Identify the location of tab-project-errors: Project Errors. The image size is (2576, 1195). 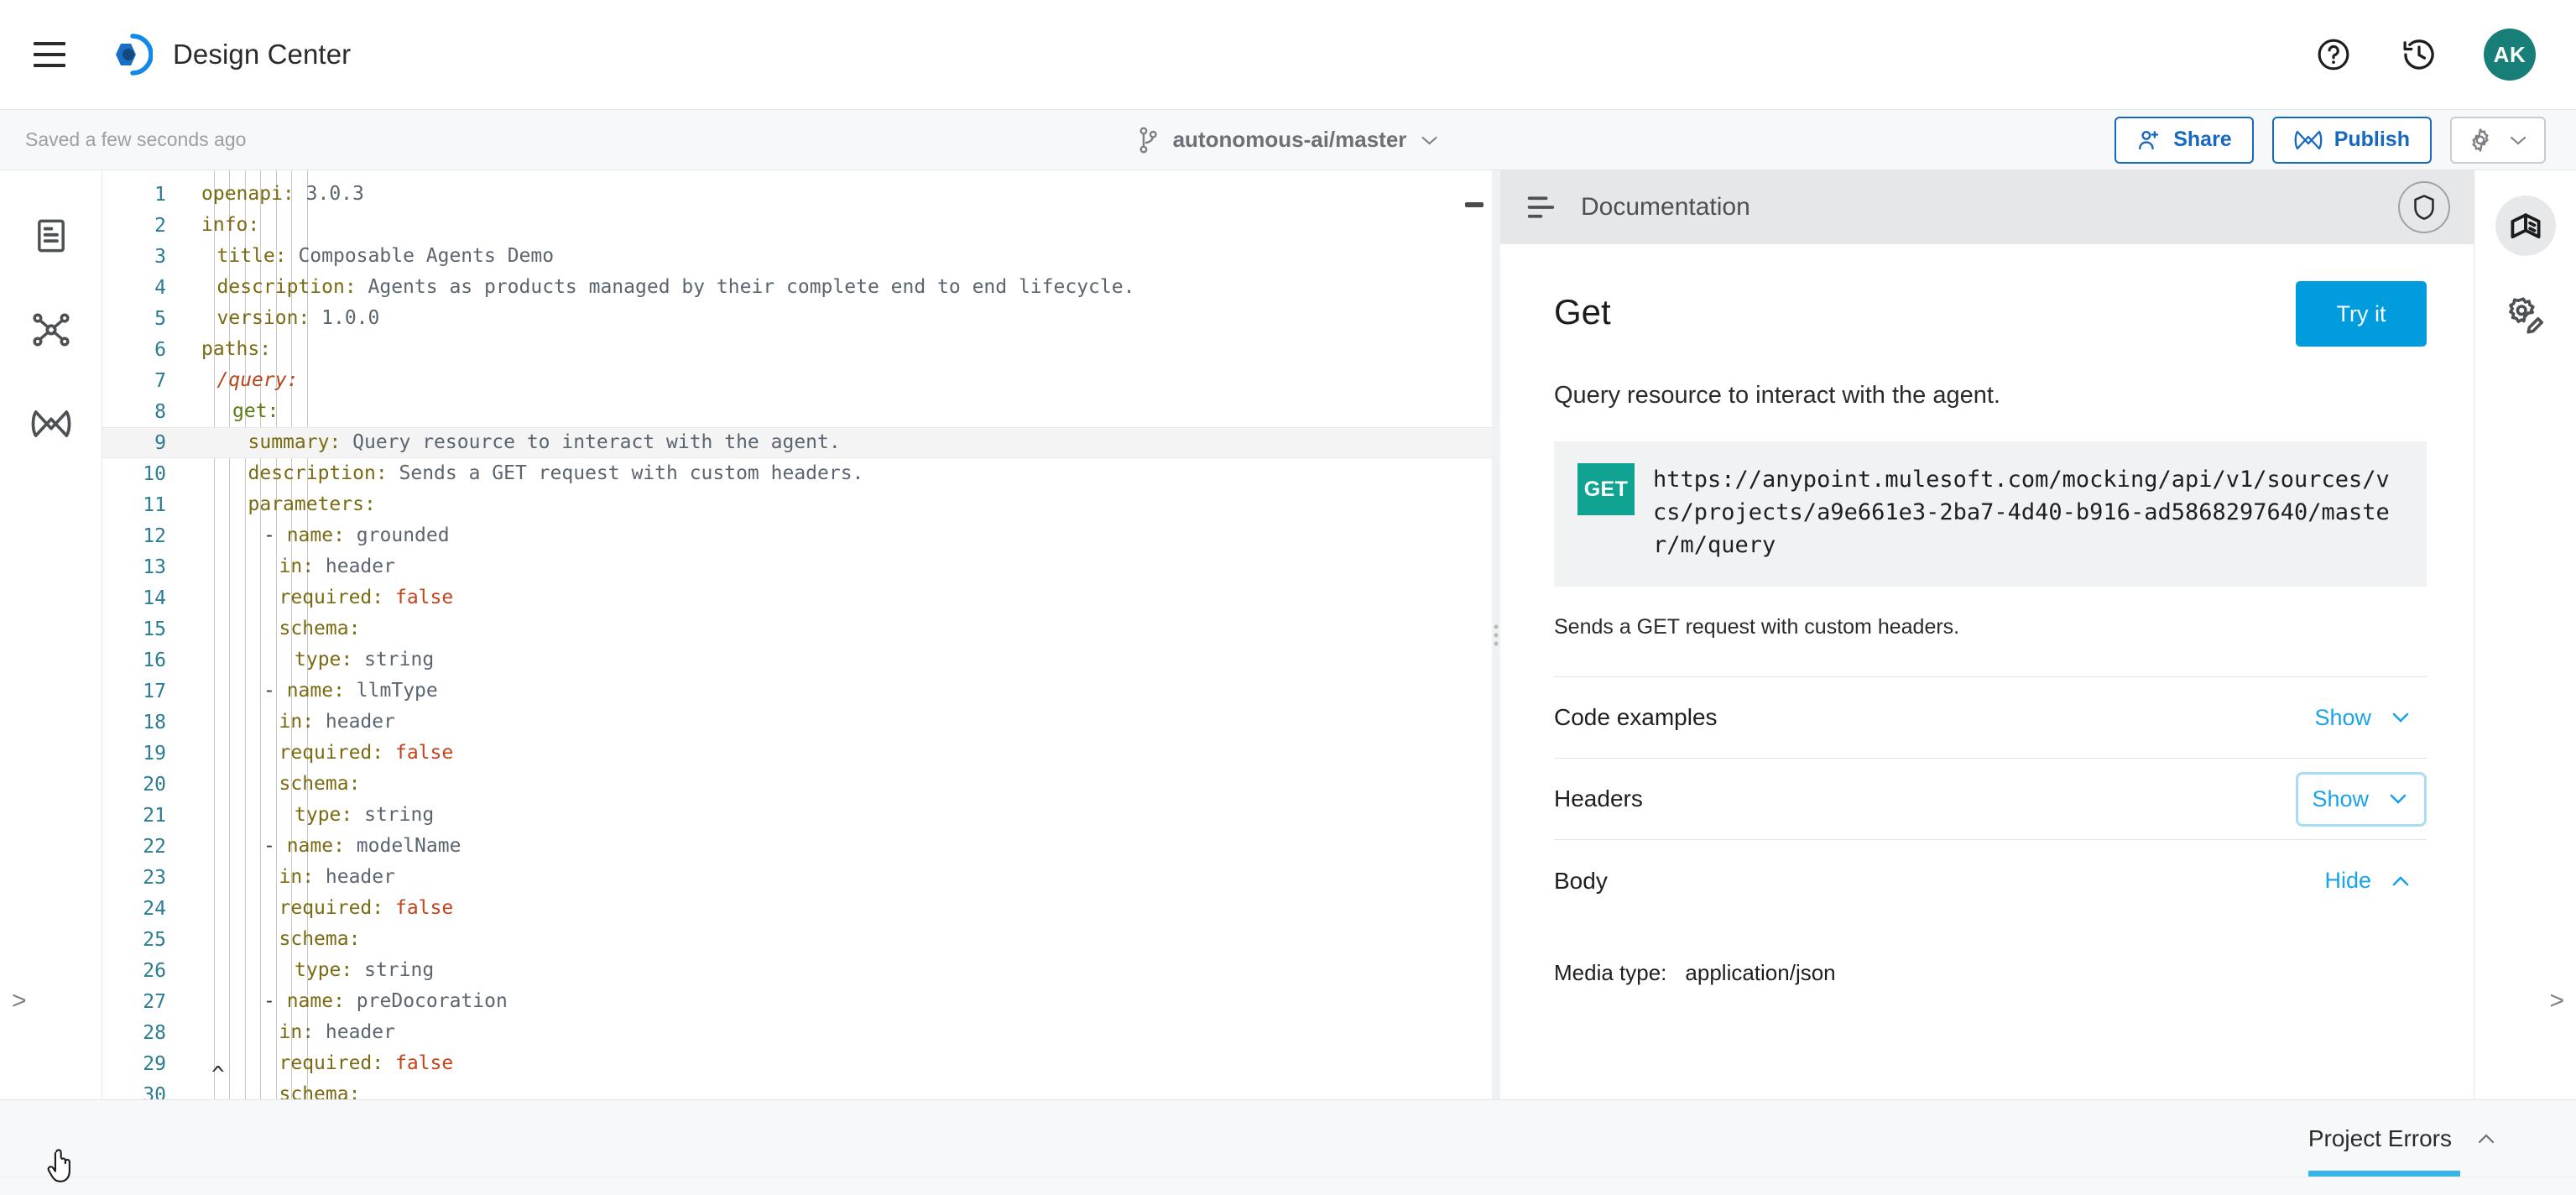
(2403, 1139).